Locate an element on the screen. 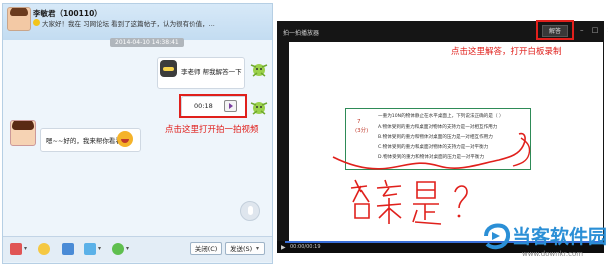 The image size is (608, 267). time-readout: 00:00/00:19 is located at coordinates (305, 247).